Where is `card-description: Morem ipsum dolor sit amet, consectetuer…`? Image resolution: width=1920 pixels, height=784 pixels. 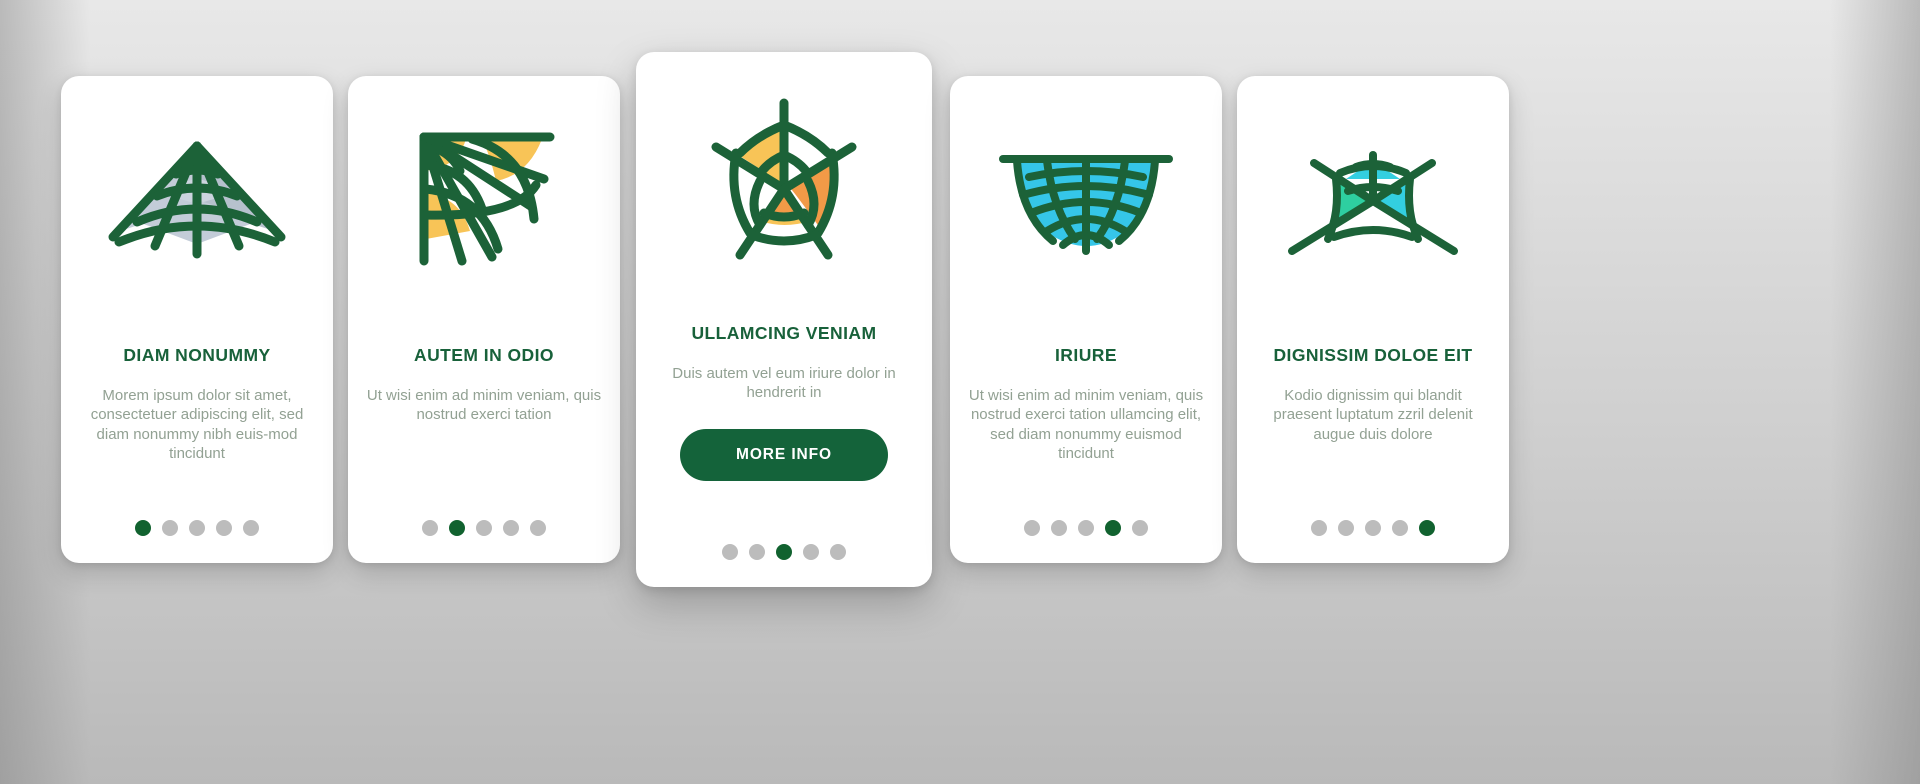
card-description: Morem ipsum dolor sit amet, consectetuer… is located at coordinates (197, 424).